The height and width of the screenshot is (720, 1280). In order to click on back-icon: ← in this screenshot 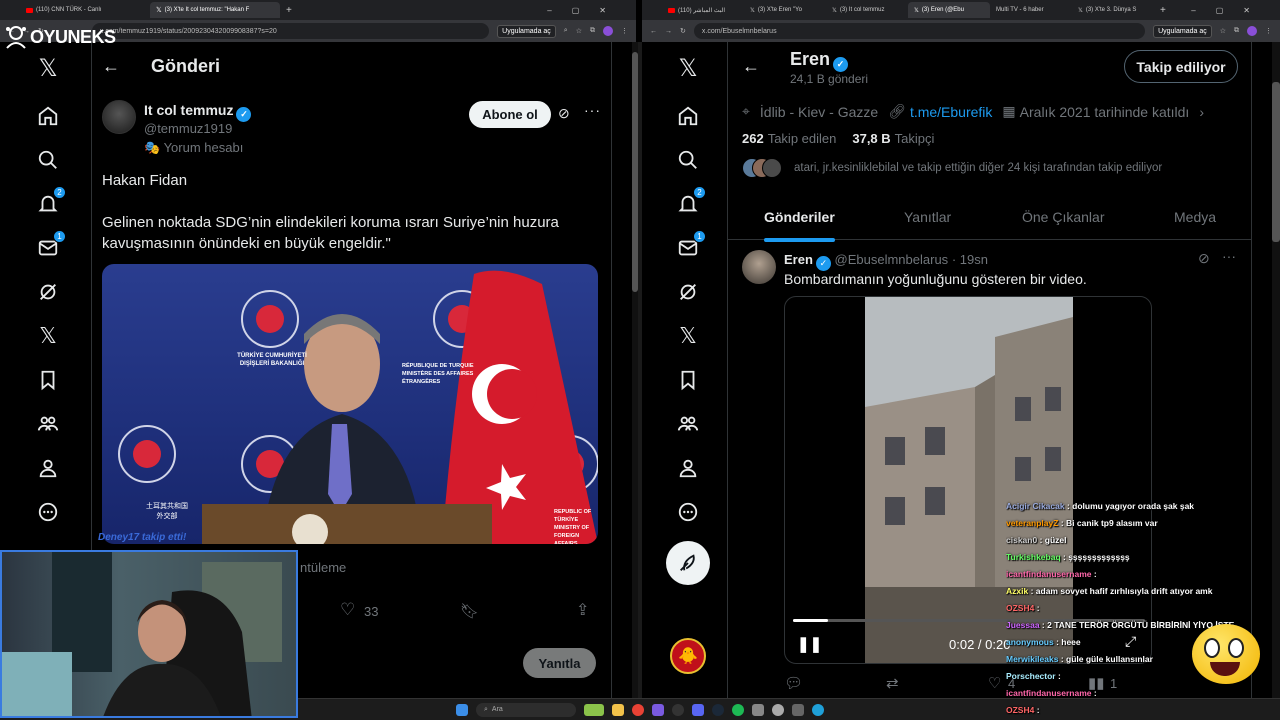, I will do `click(653, 31)`.